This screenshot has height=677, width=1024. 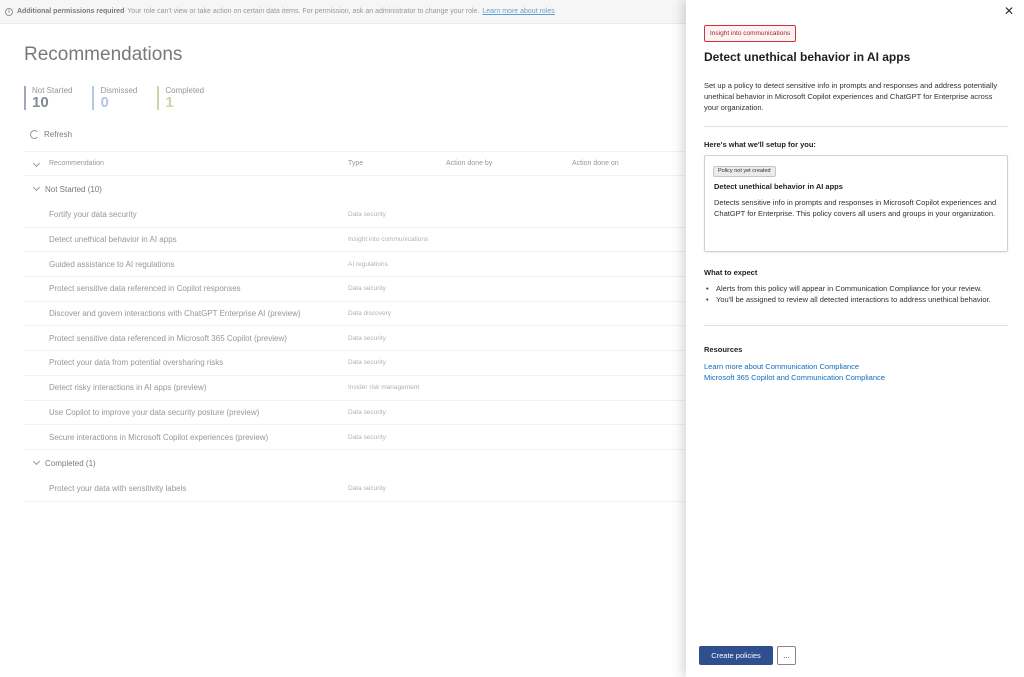 What do you see at coordinates (760, 144) in the screenshot?
I see `setup-section-title: Here's what we'll setup for you:` at bounding box center [760, 144].